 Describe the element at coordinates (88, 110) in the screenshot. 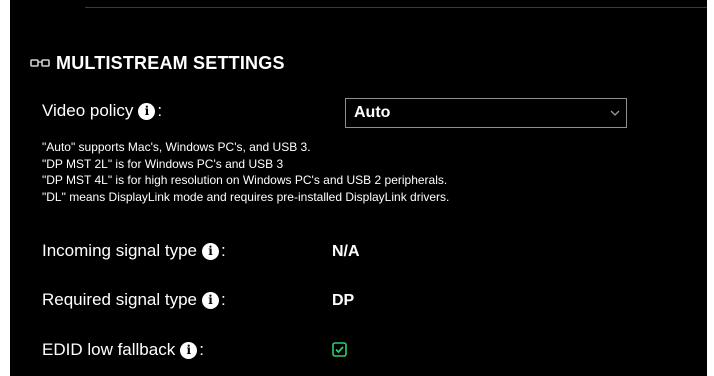

I see `video-policy-label: Video policy` at that location.